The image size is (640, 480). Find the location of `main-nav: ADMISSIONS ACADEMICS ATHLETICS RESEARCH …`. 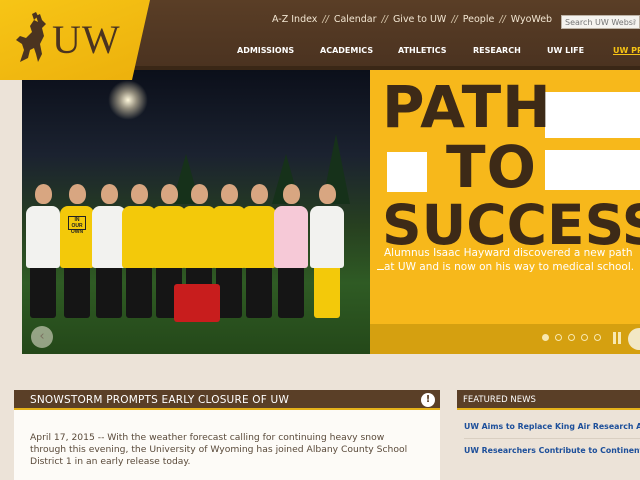

main-nav: ADMISSIONS ACADEMICS ATHLETICS RESEARCH … is located at coordinates (438, 52).